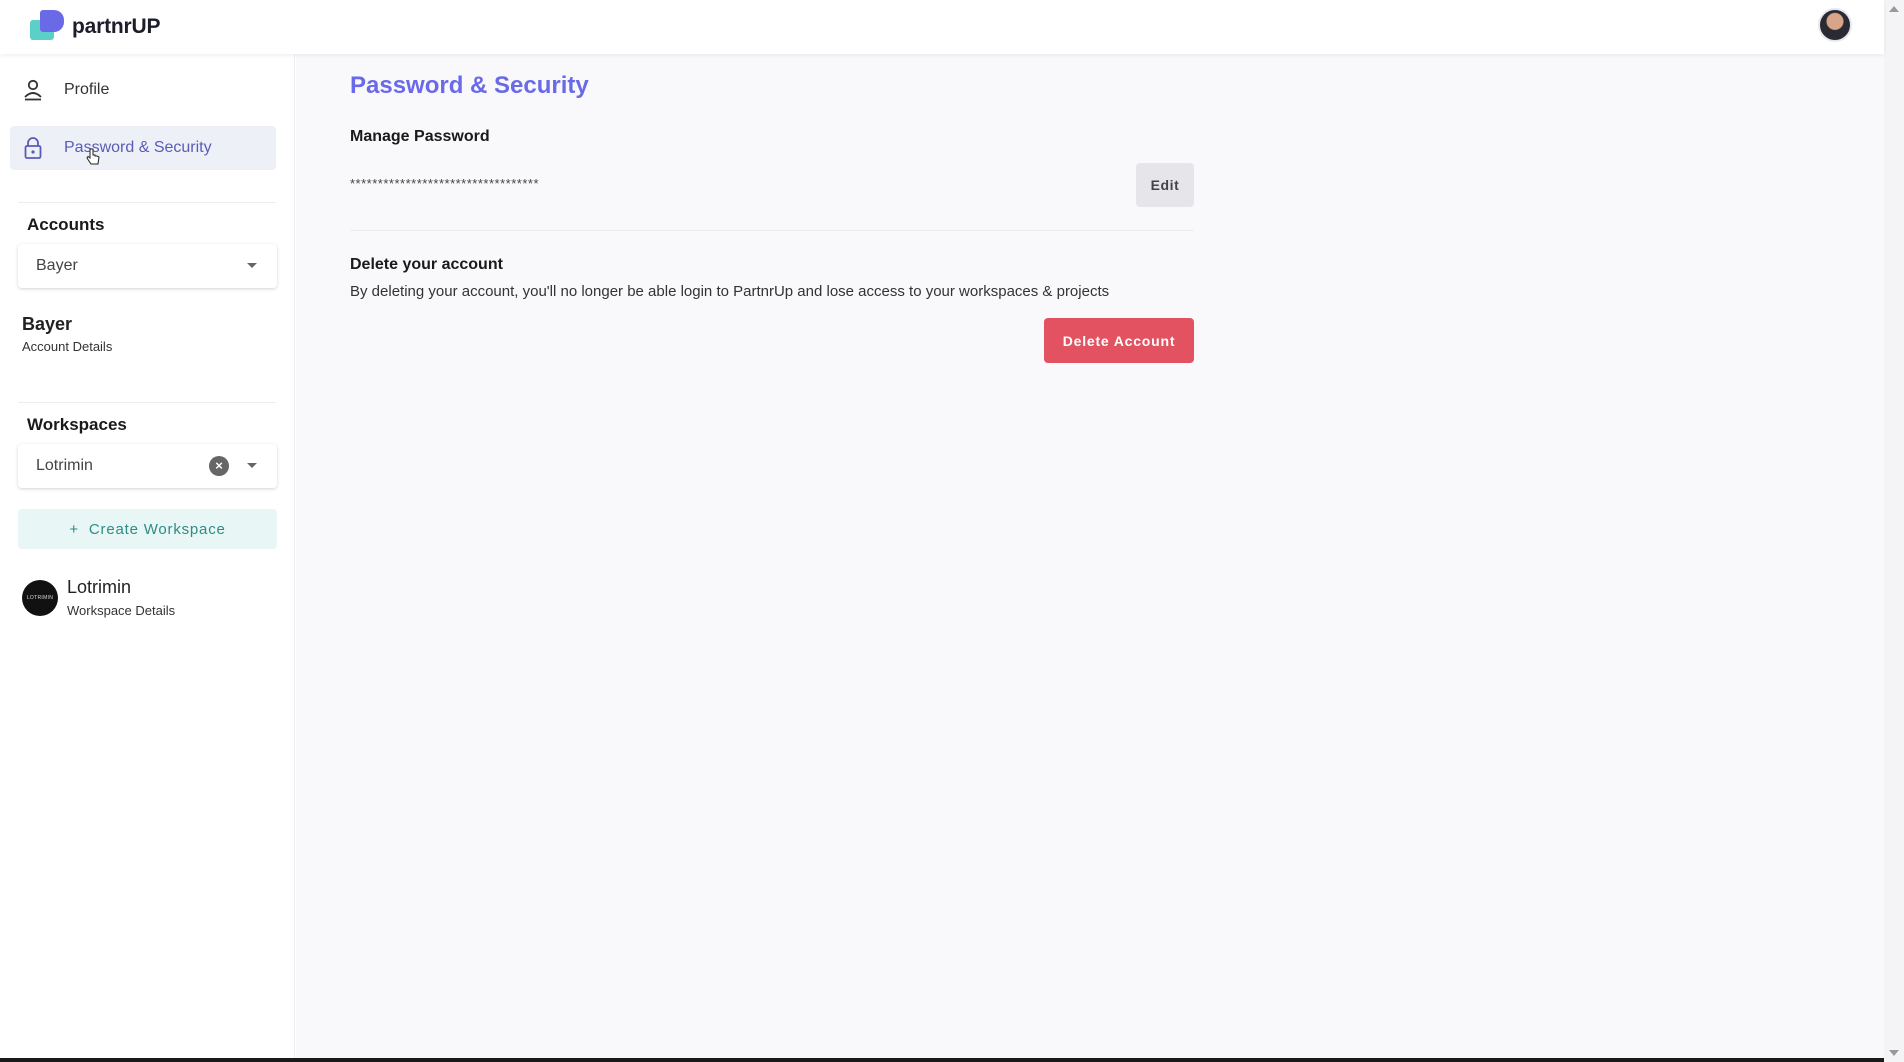  I want to click on account-select: Bayer, so click(147, 266).